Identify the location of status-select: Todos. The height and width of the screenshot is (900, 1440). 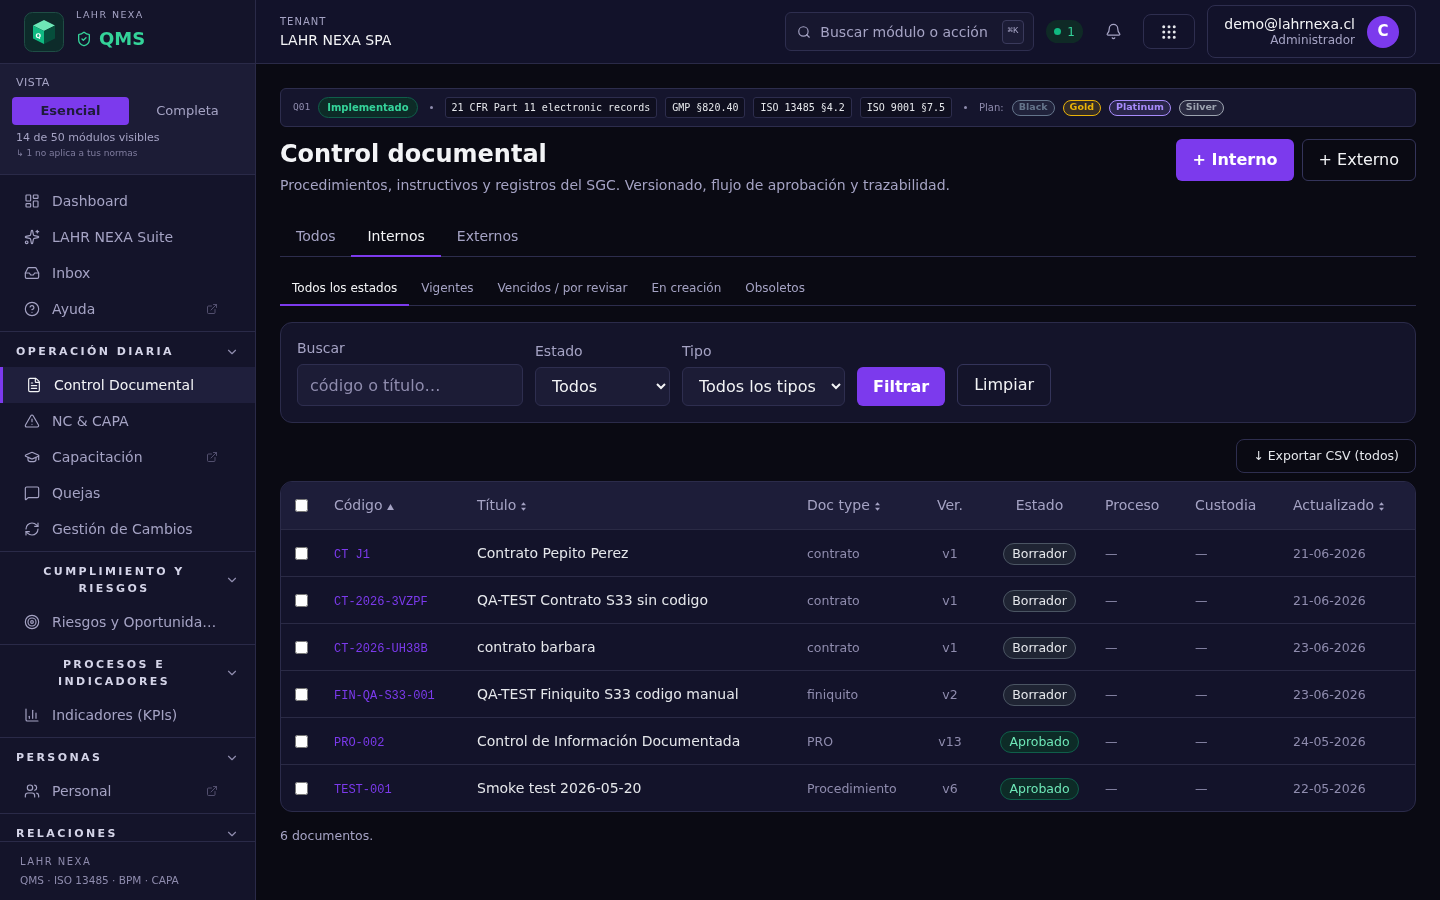
(602, 386).